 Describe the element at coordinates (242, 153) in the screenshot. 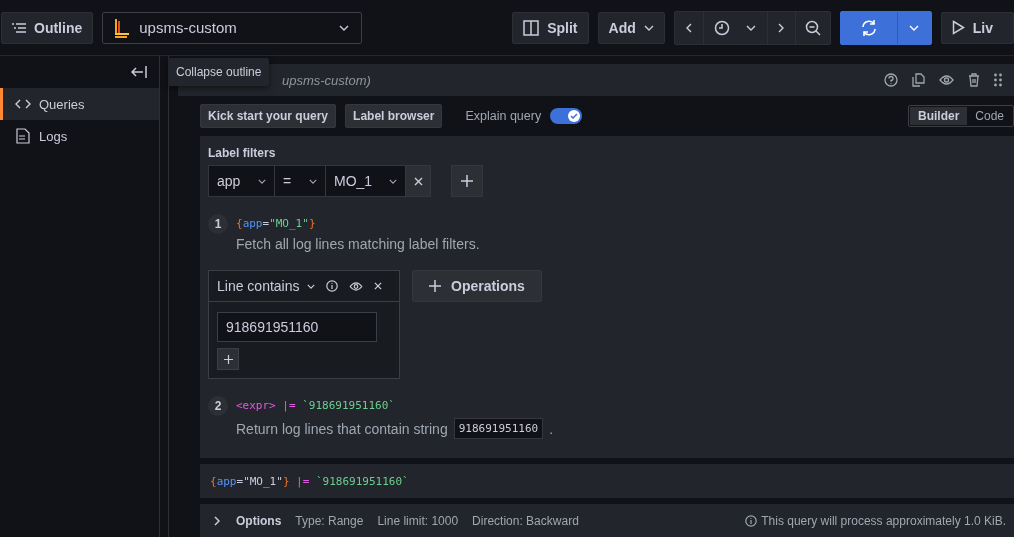

I see `section-title: Label filters` at that location.